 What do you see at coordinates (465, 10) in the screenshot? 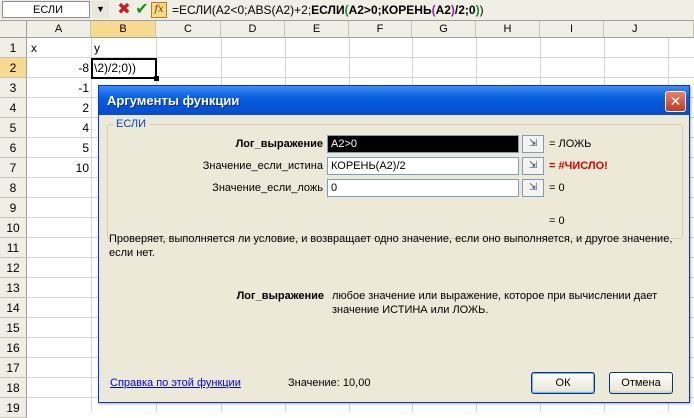
I see `formula-segment: /2;0` at bounding box center [465, 10].